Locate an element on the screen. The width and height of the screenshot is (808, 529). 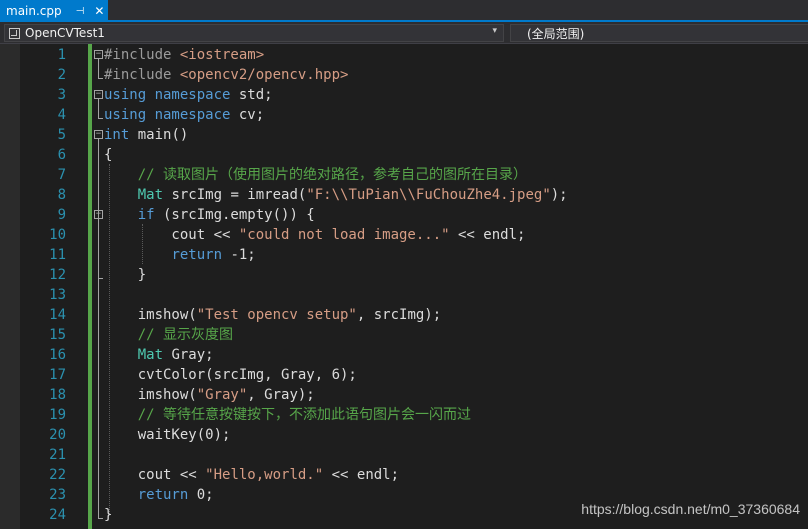
code-line: #include <iostream> is located at coordinates (184, 55).